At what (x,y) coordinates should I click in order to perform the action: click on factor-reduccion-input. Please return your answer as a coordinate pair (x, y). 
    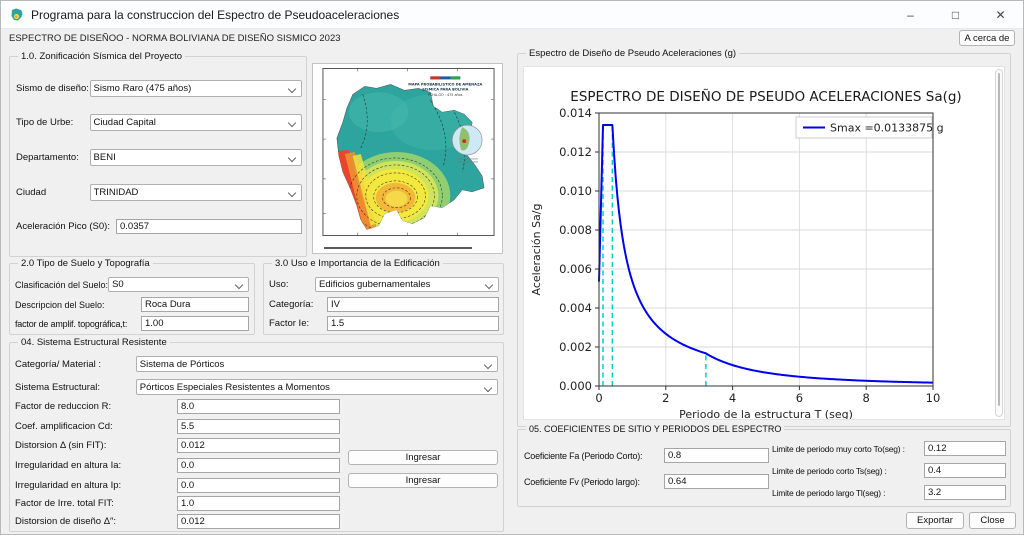
    Looking at the image, I should click on (258, 406).